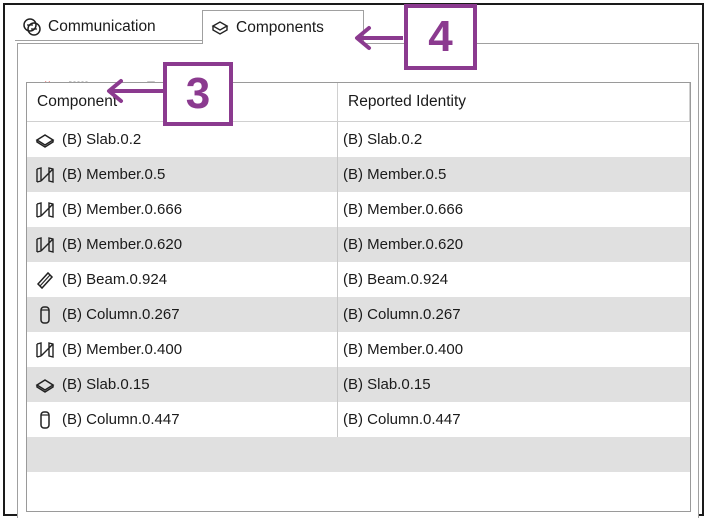  What do you see at coordinates (403, 349) in the screenshot?
I see `identity-cell: (B) Member.0.400` at bounding box center [403, 349].